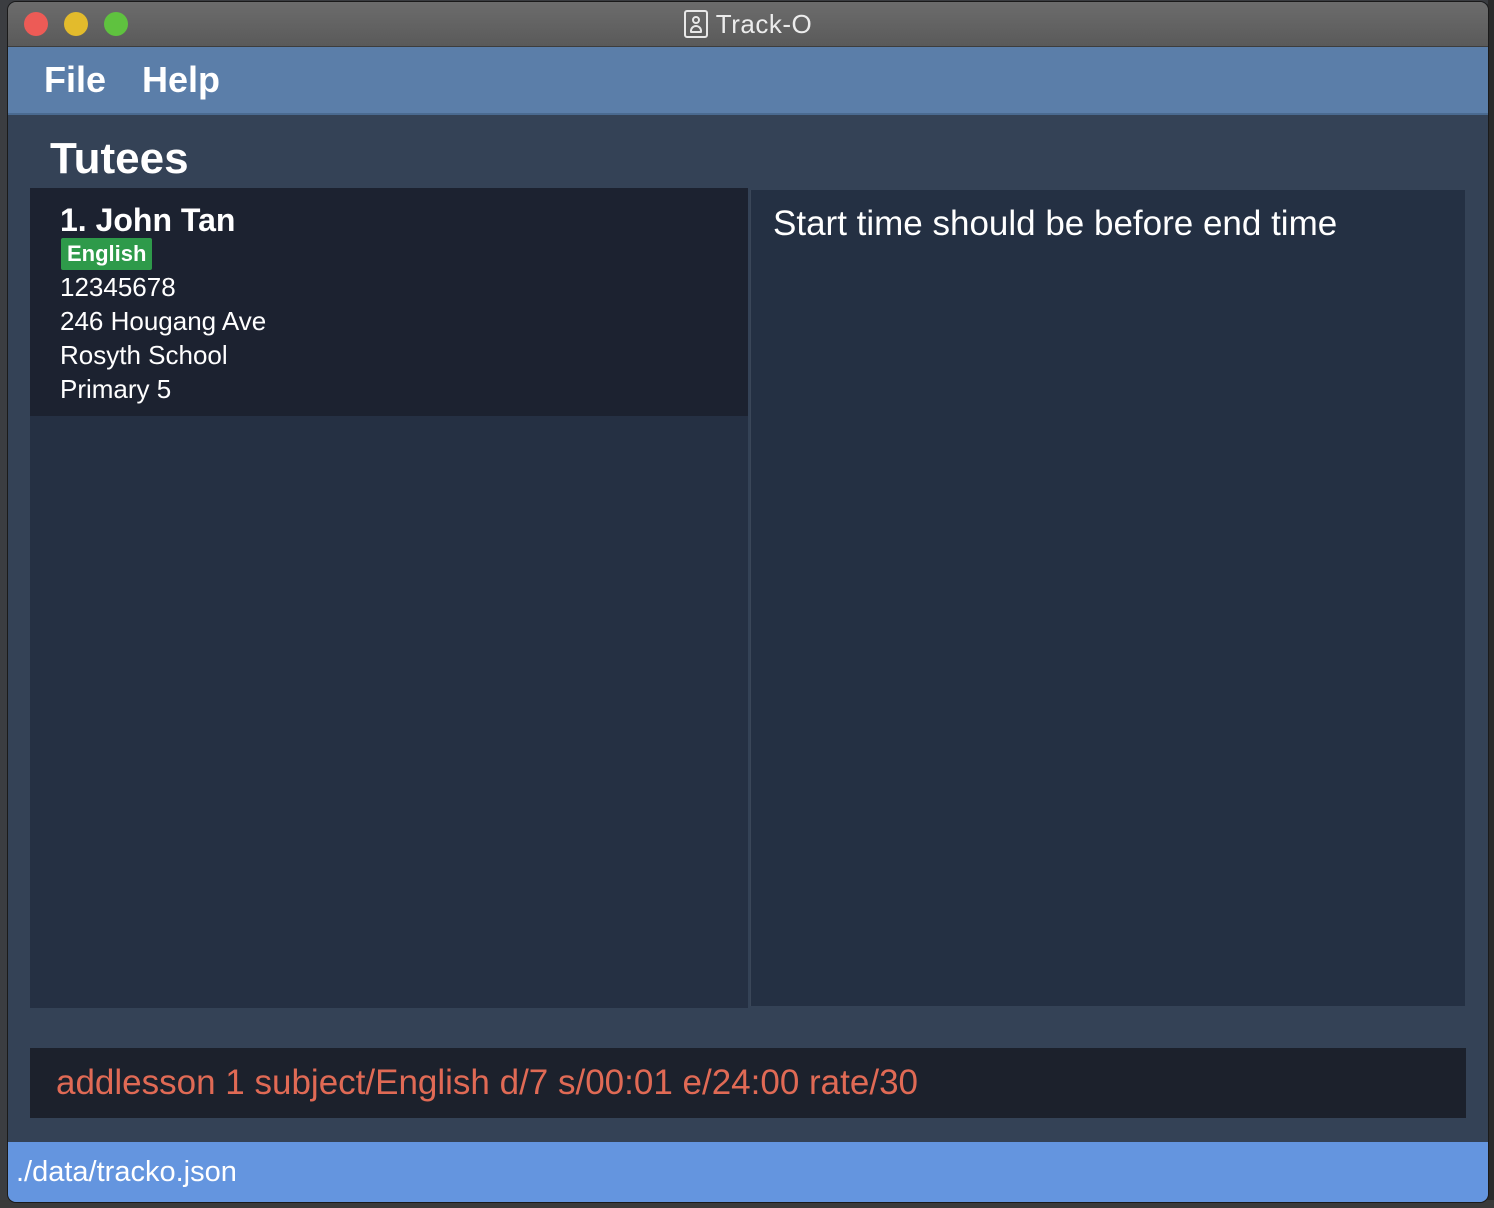  I want to click on subject-tag: English, so click(107, 254).